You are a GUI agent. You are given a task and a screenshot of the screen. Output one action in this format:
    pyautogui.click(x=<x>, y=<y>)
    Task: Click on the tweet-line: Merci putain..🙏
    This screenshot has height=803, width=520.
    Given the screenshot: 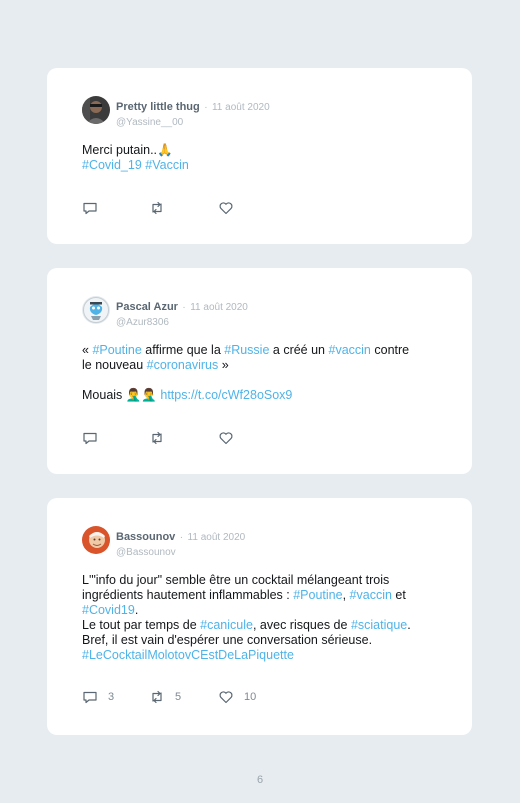 What is the action you would take?
    pyautogui.click(x=262, y=150)
    